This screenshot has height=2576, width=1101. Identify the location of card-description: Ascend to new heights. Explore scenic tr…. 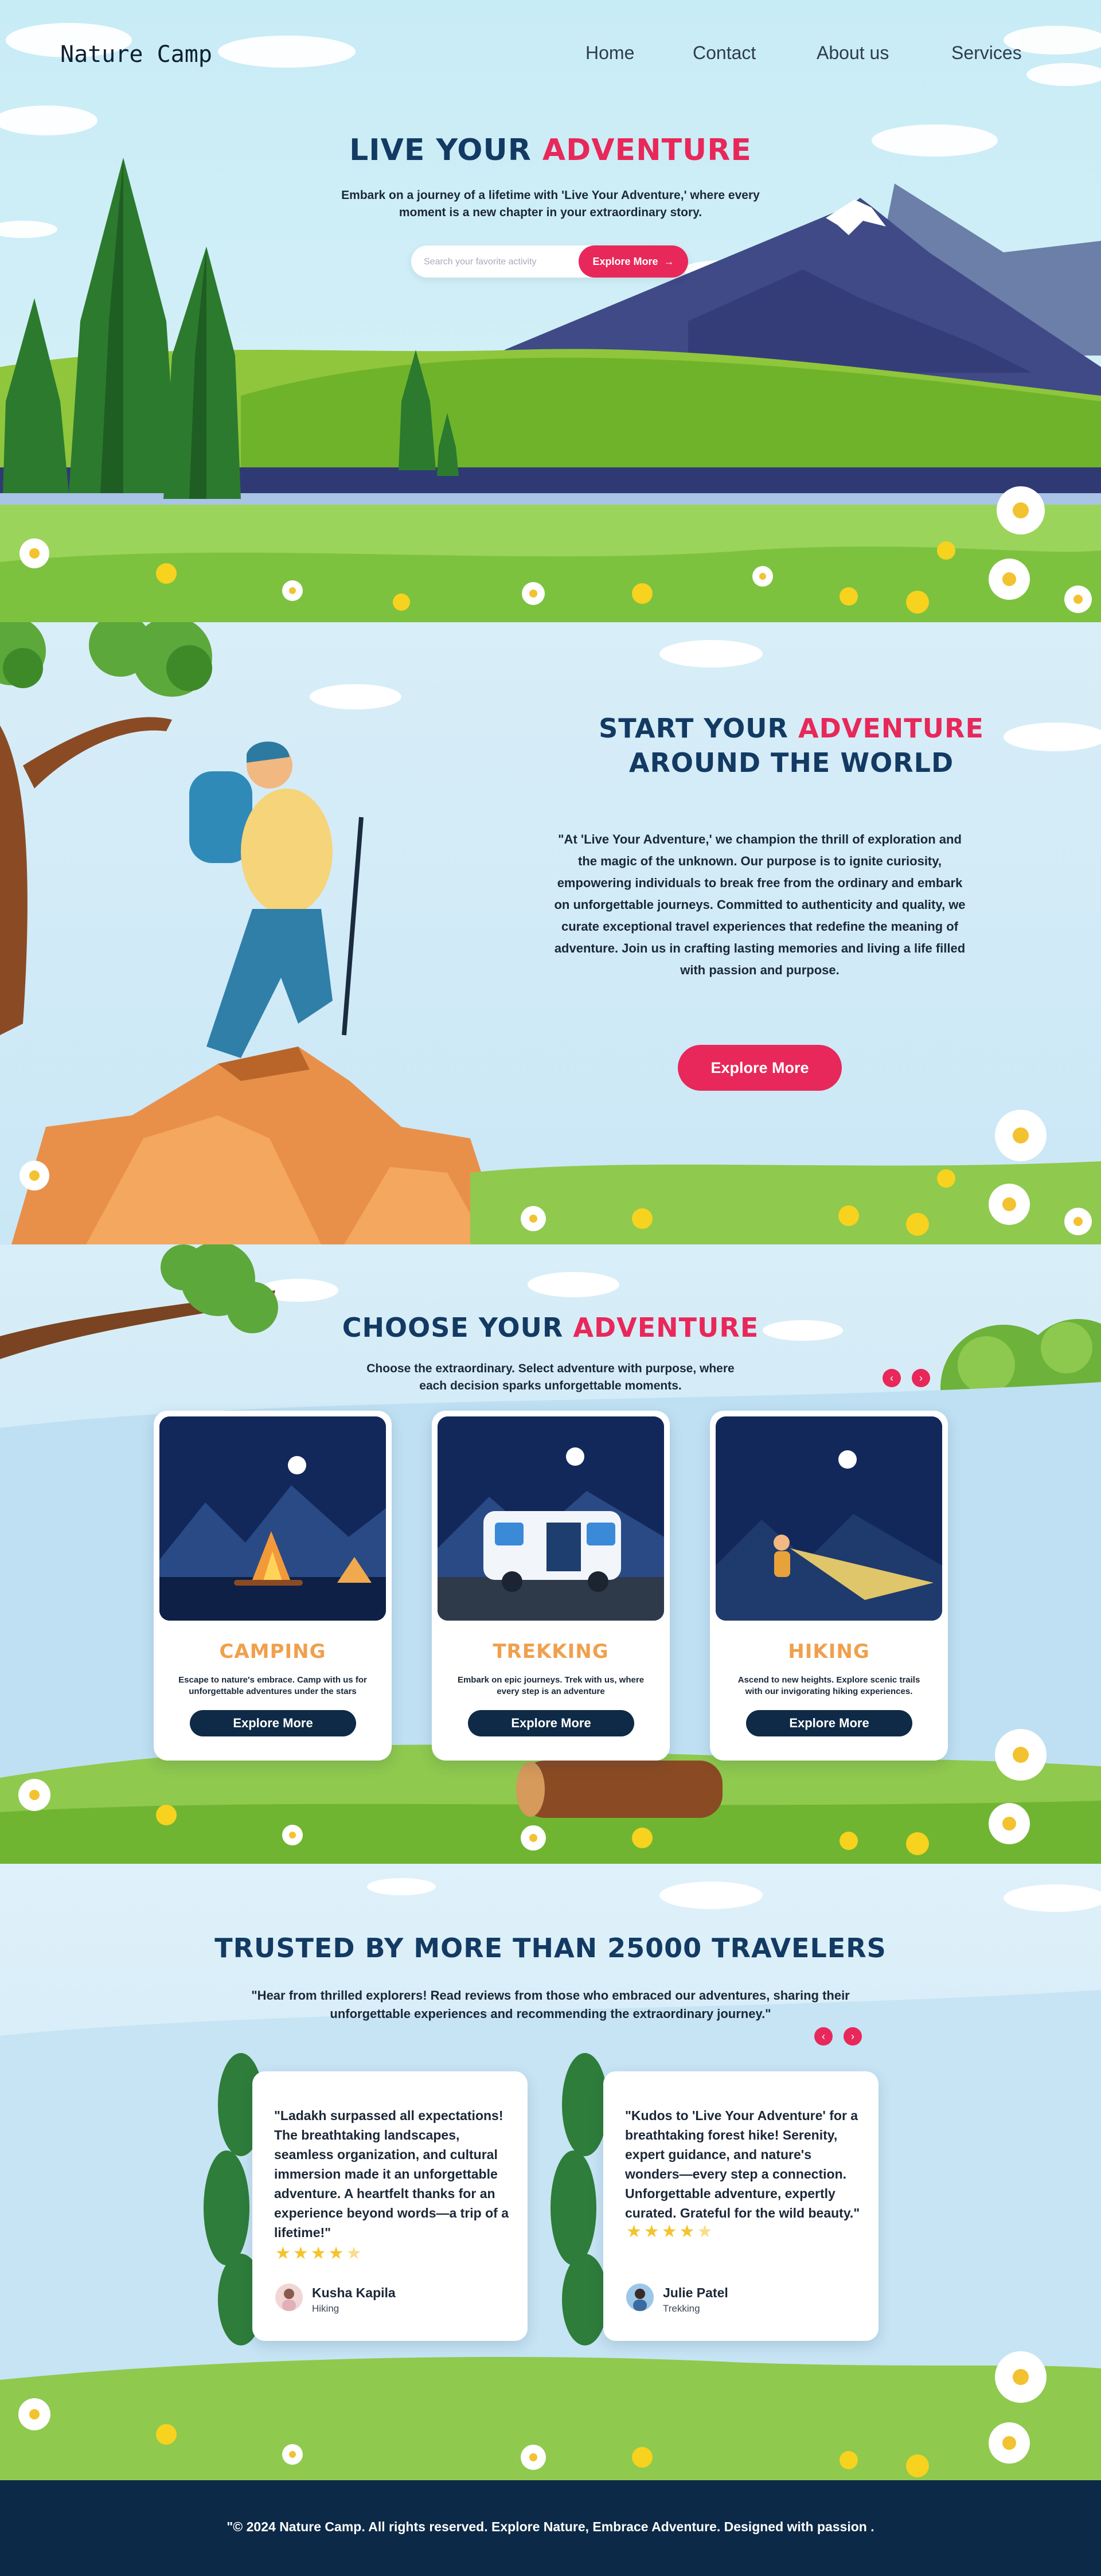
(828, 1686).